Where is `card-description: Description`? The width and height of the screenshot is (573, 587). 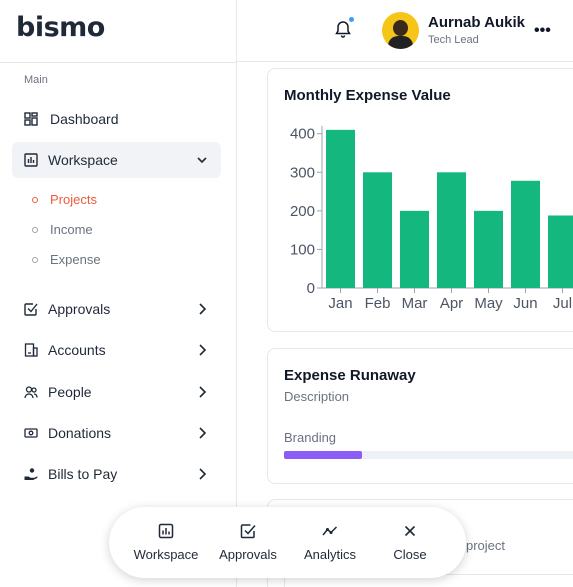 card-description: Description is located at coordinates (317, 396).